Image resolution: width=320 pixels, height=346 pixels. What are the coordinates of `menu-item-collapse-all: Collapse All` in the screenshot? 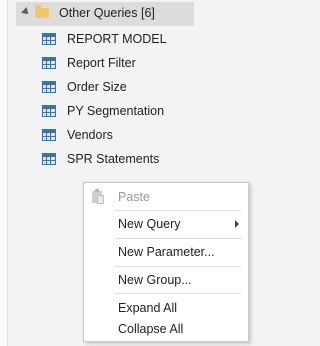 It's located at (166, 329).